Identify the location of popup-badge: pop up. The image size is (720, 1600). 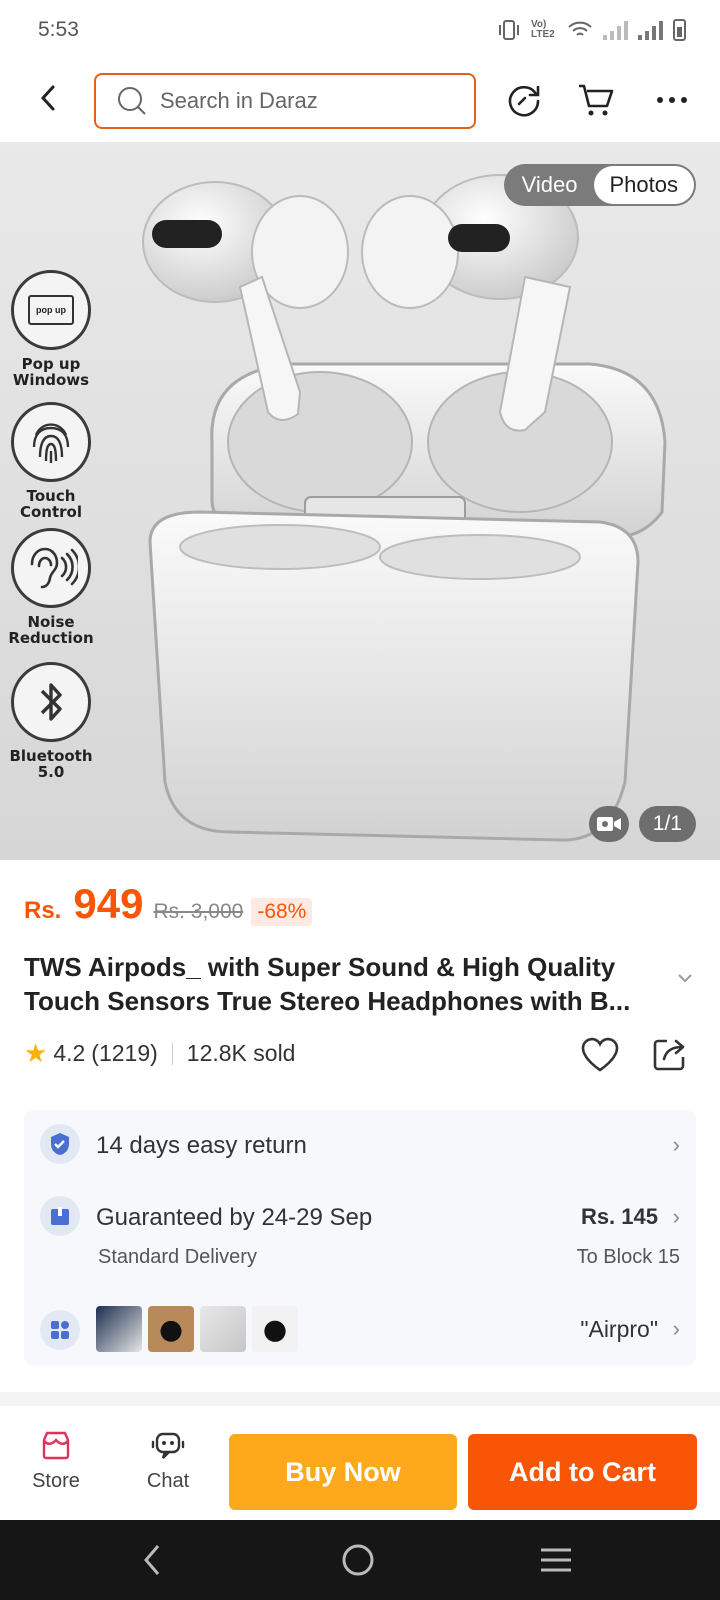
(51, 310).